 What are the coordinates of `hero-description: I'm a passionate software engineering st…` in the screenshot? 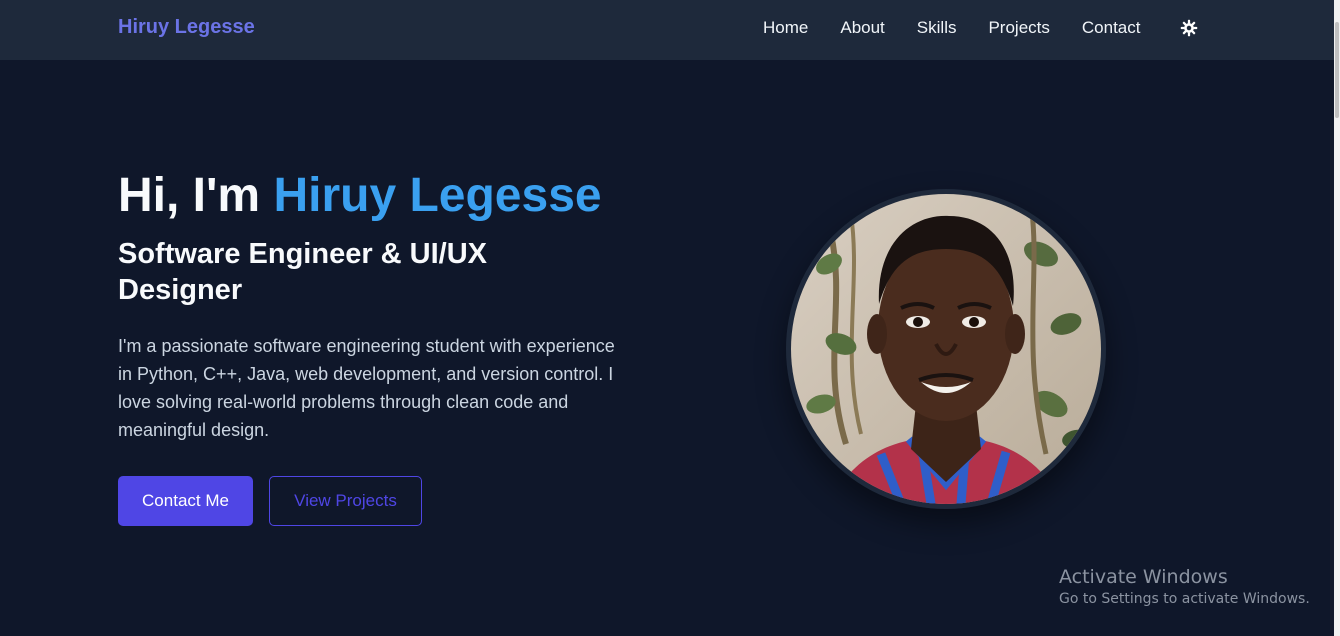 It's located at (366, 388).